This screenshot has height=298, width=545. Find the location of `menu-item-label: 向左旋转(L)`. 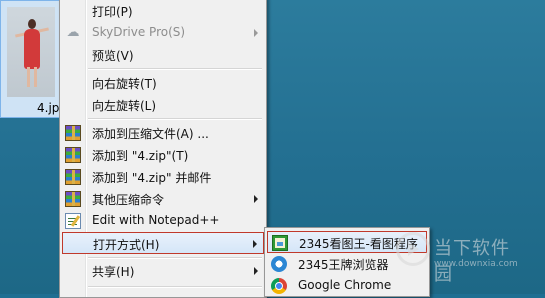

menu-item-label: 向左旋转(L) is located at coordinates (124, 106).